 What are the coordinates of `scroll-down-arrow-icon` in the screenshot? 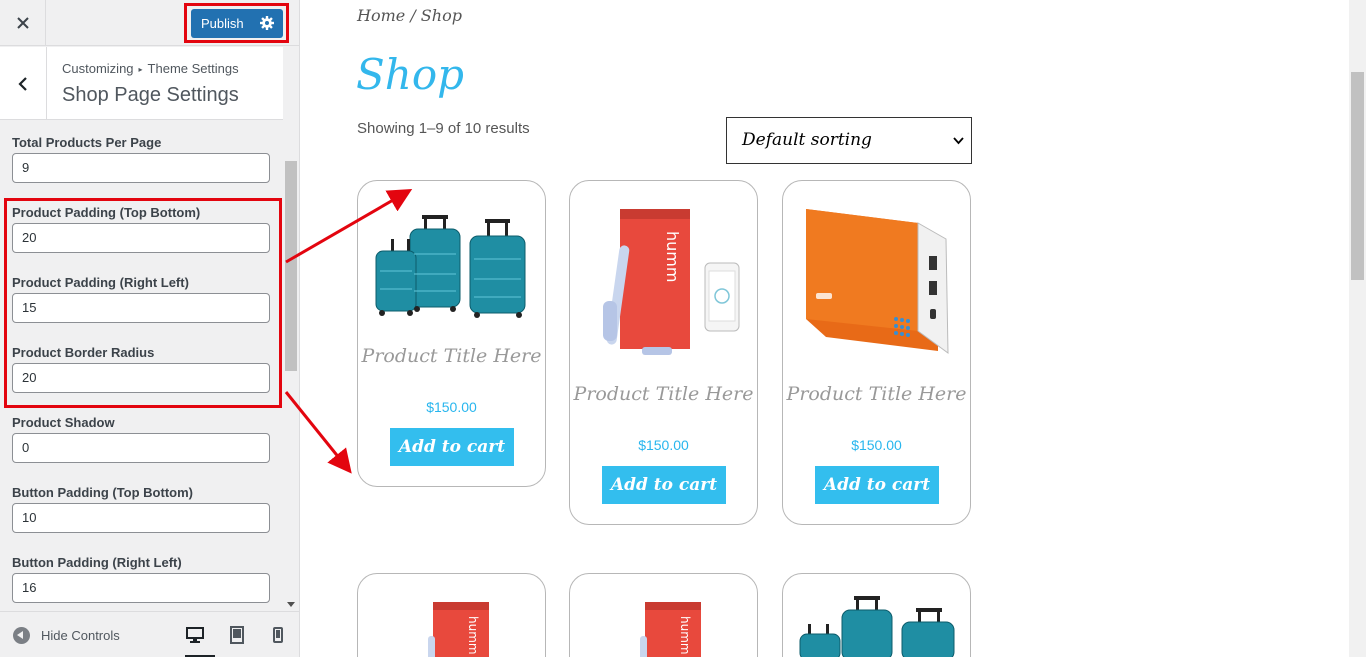 It's located at (291, 604).